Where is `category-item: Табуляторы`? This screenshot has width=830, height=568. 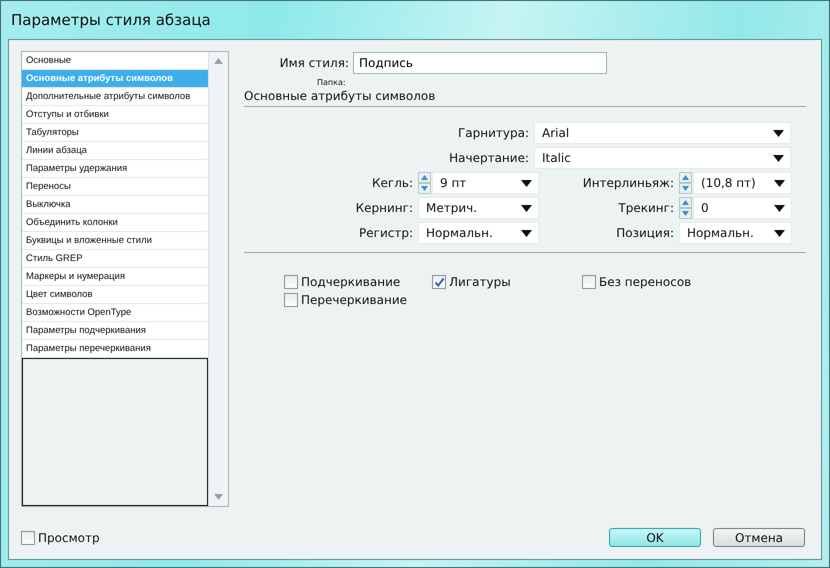
category-item: Табуляторы is located at coordinates (115, 133).